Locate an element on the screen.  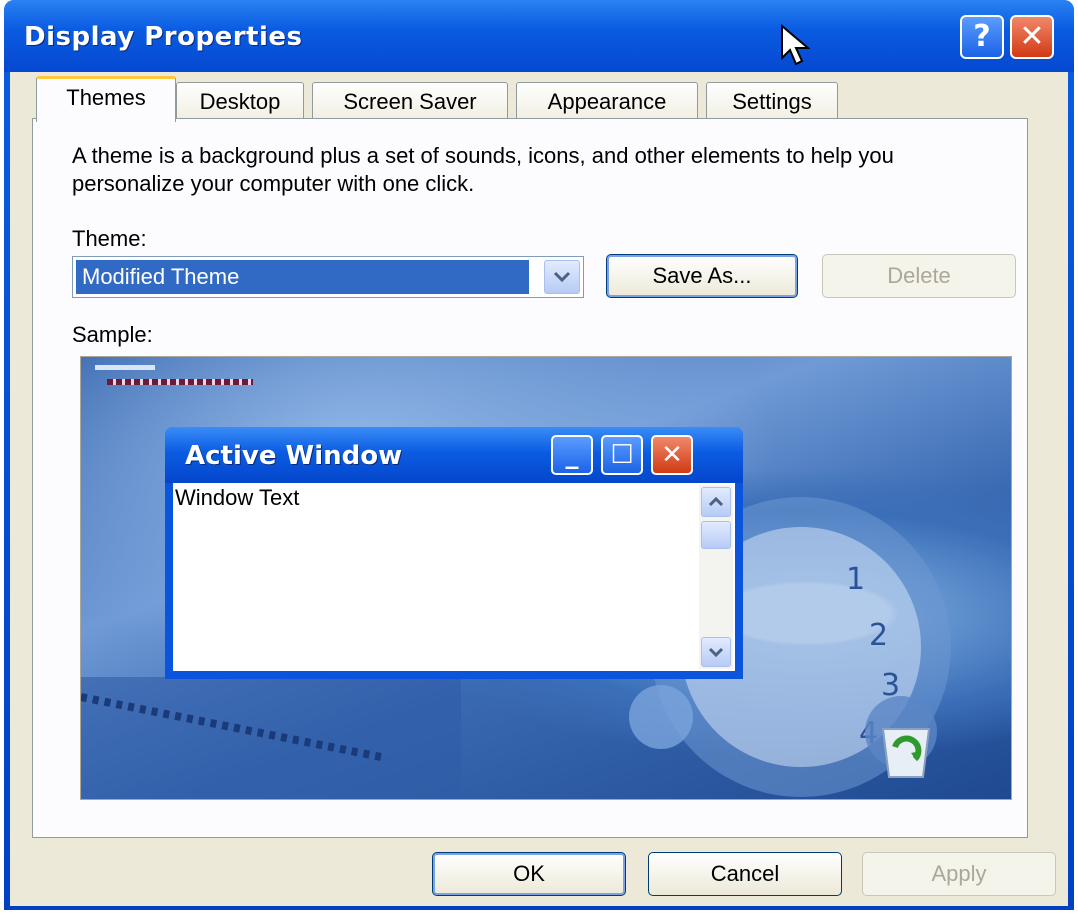
apply-button: Apply is located at coordinates (959, 874).